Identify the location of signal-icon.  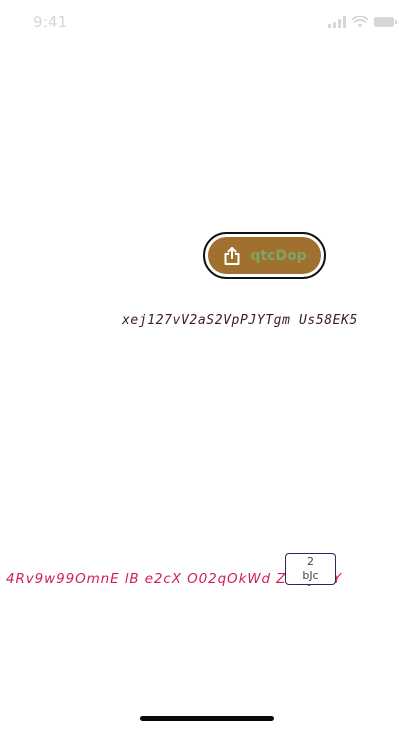
(337, 22).